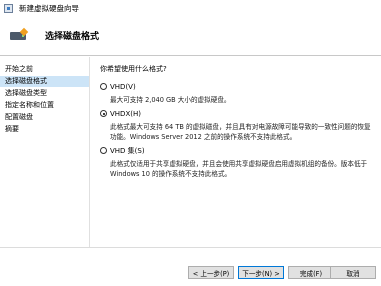 This screenshot has width=381, height=286. What do you see at coordinates (242, 87) in the screenshot?
I see `vhd-label: VHD(V)` at bounding box center [242, 87].